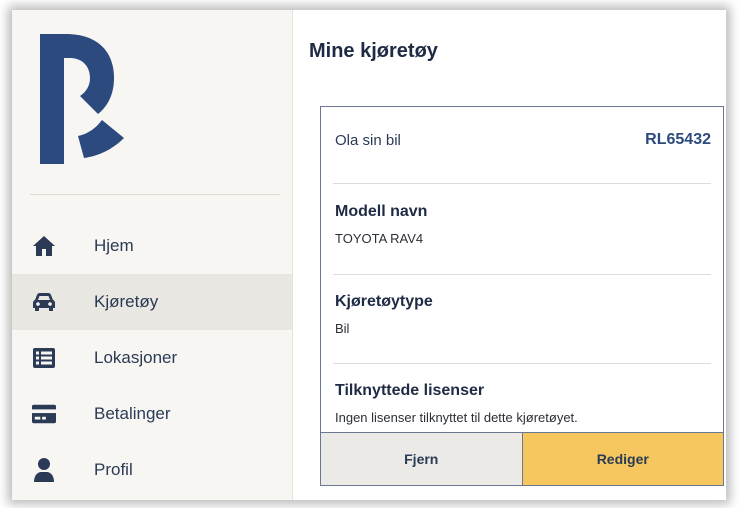  What do you see at coordinates (136, 357) in the screenshot?
I see `sidebar-item-label: Lokasjoner` at bounding box center [136, 357].